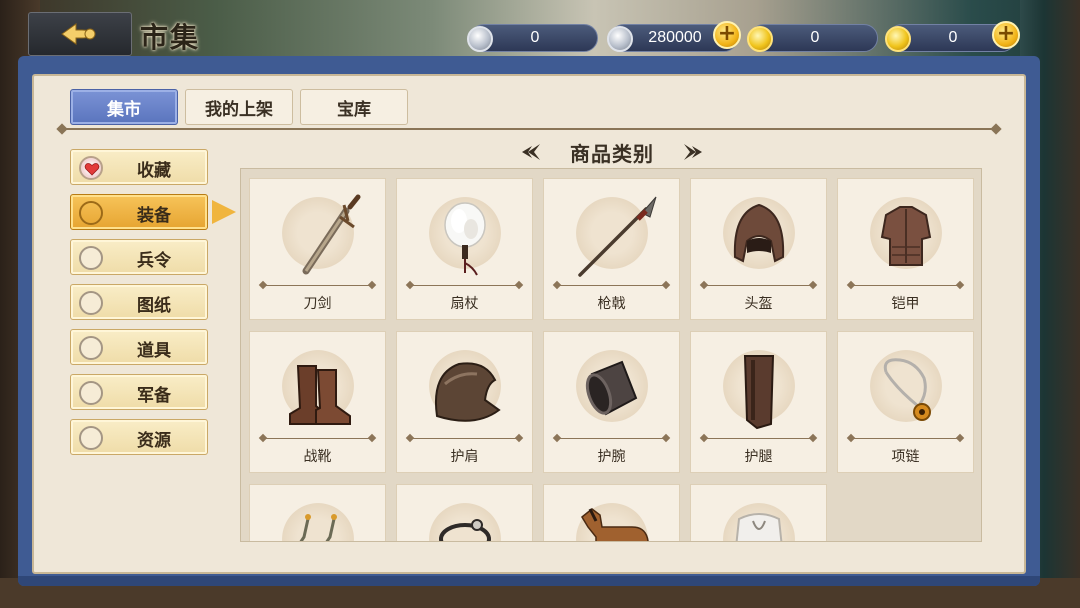  I want to click on category-card-shoulder: 护肩, so click(464, 402).